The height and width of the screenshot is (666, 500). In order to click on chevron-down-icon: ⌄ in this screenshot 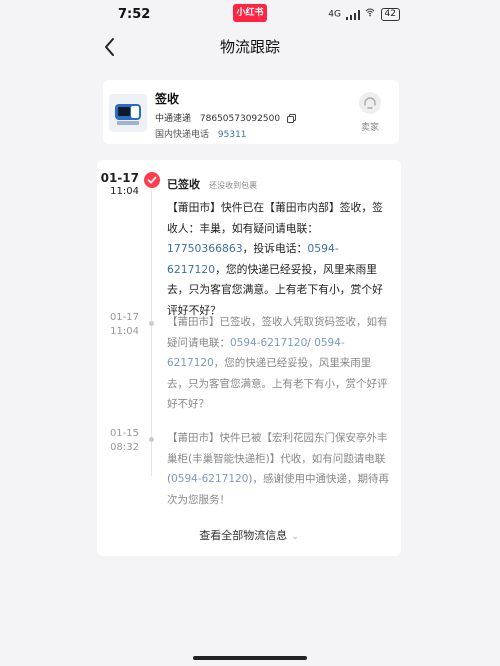, I will do `click(295, 537)`.